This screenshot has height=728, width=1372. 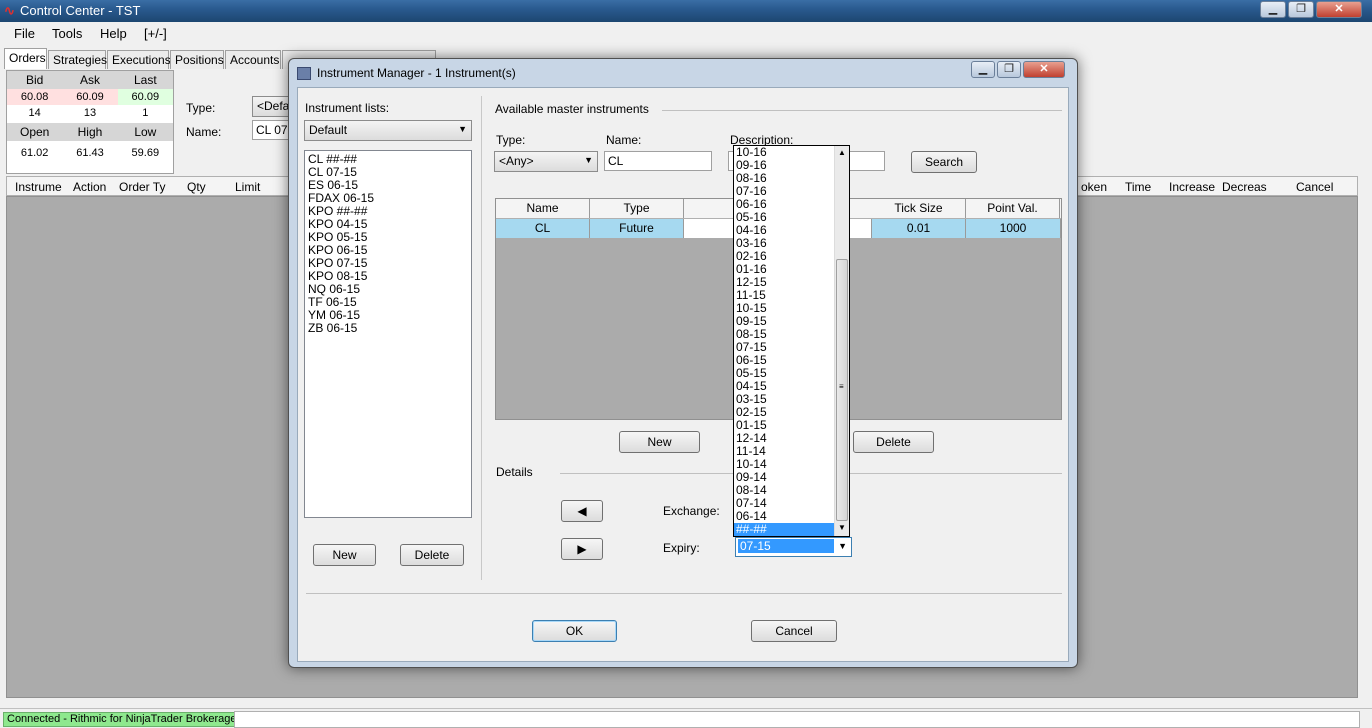 What do you see at coordinates (797, 719) in the screenshot?
I see `status-message-field` at bounding box center [797, 719].